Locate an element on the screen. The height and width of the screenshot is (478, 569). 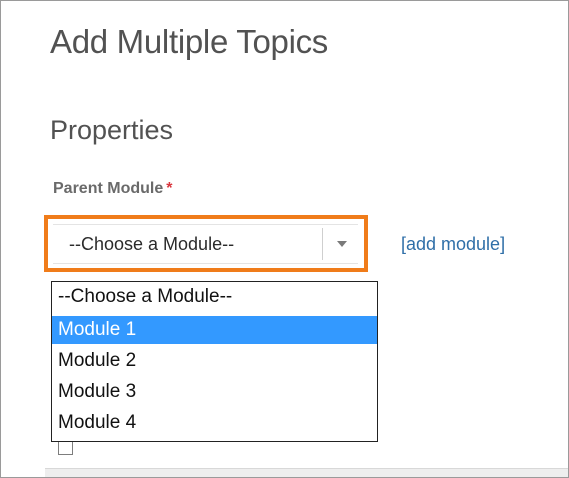
bottom-panel is located at coordinates (306, 472).